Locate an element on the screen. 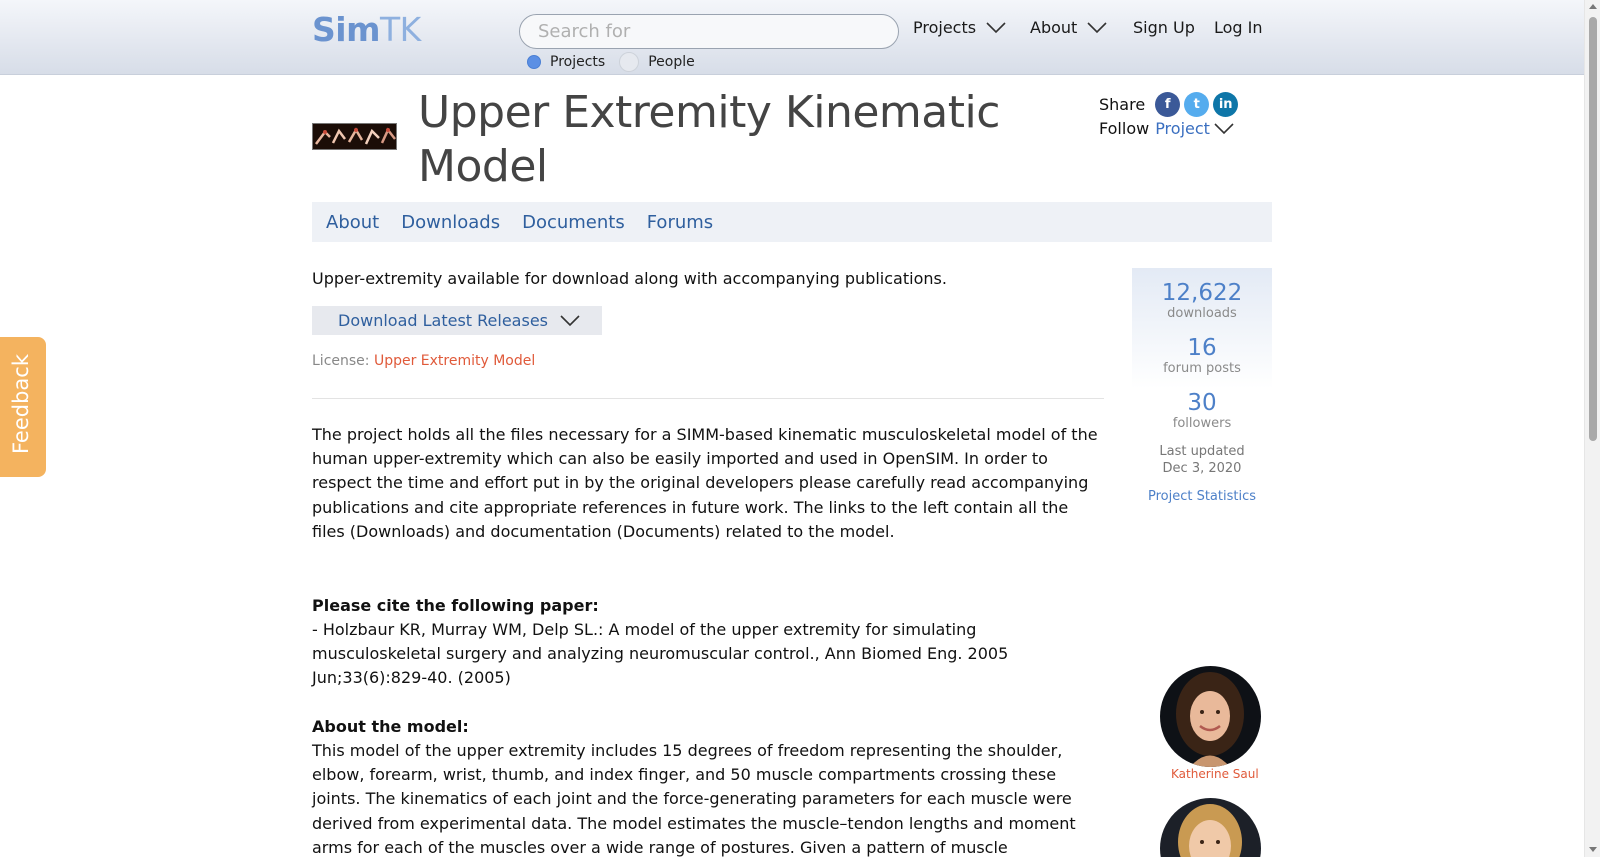 The image size is (1600, 857). tab-forums: Forums is located at coordinates (680, 222).